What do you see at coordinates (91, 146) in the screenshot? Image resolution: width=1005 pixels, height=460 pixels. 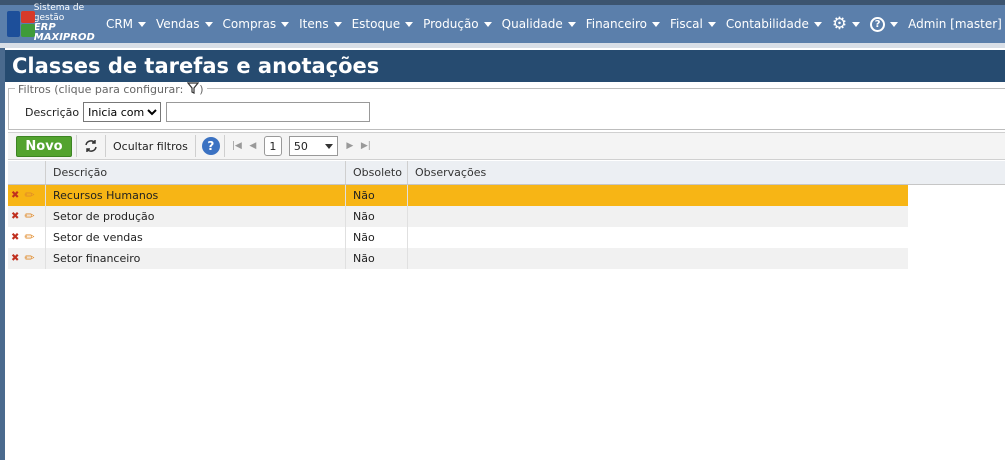 I see `refresh-icon` at bounding box center [91, 146].